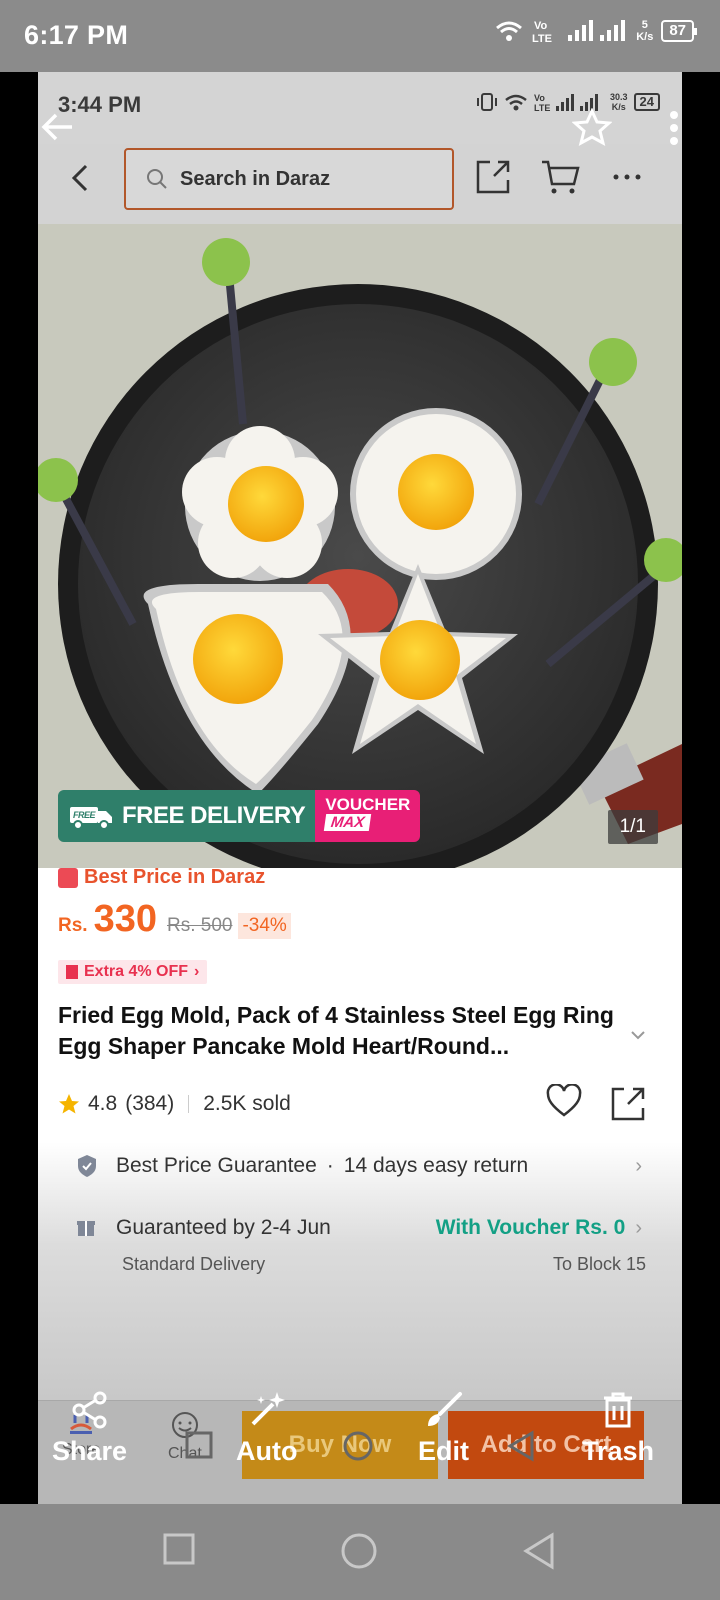 Image resolution: width=720 pixels, height=1600 pixels. Describe the element at coordinates (125, 919) in the screenshot. I see `price-current: 330` at that location.